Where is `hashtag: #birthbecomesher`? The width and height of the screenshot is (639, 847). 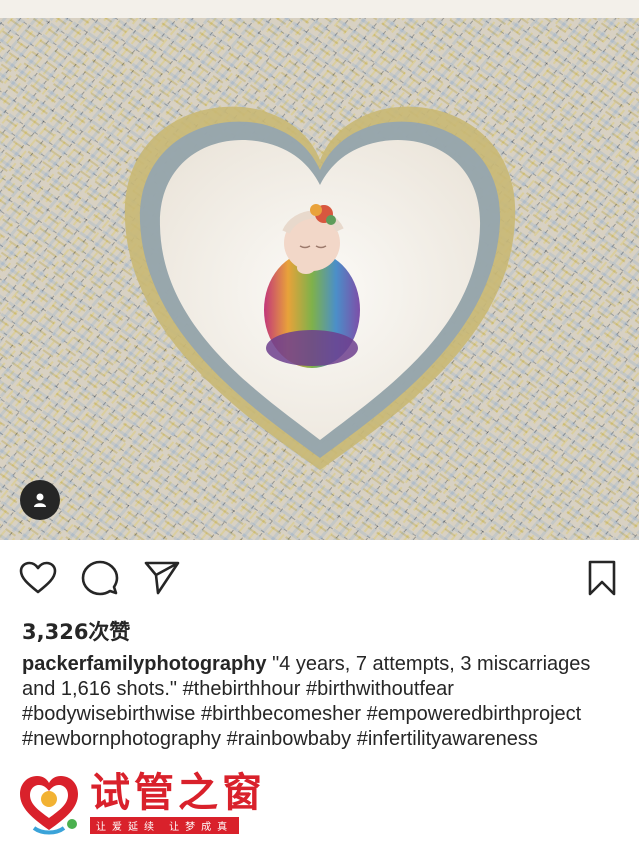 hashtag: #birthbecomesher is located at coordinates (281, 714).